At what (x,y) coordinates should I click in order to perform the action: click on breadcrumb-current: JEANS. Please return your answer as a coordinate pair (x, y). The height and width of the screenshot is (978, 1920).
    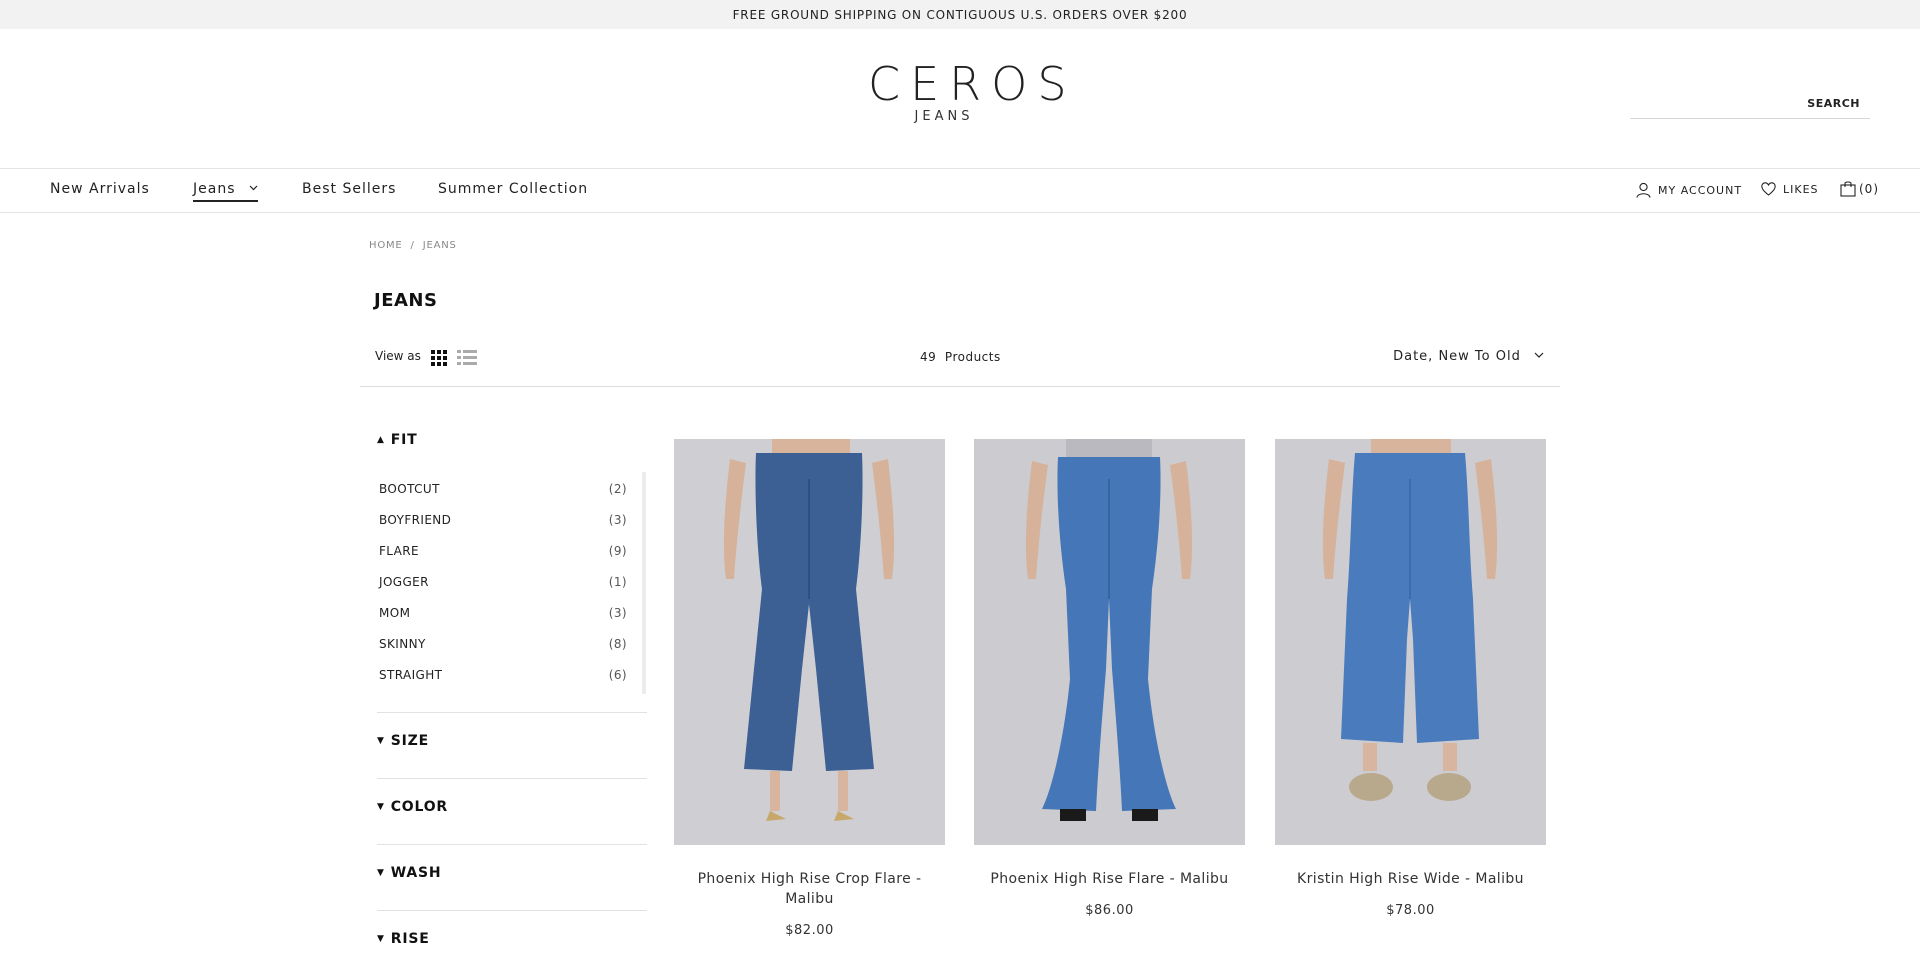
    Looking at the image, I should click on (439, 245).